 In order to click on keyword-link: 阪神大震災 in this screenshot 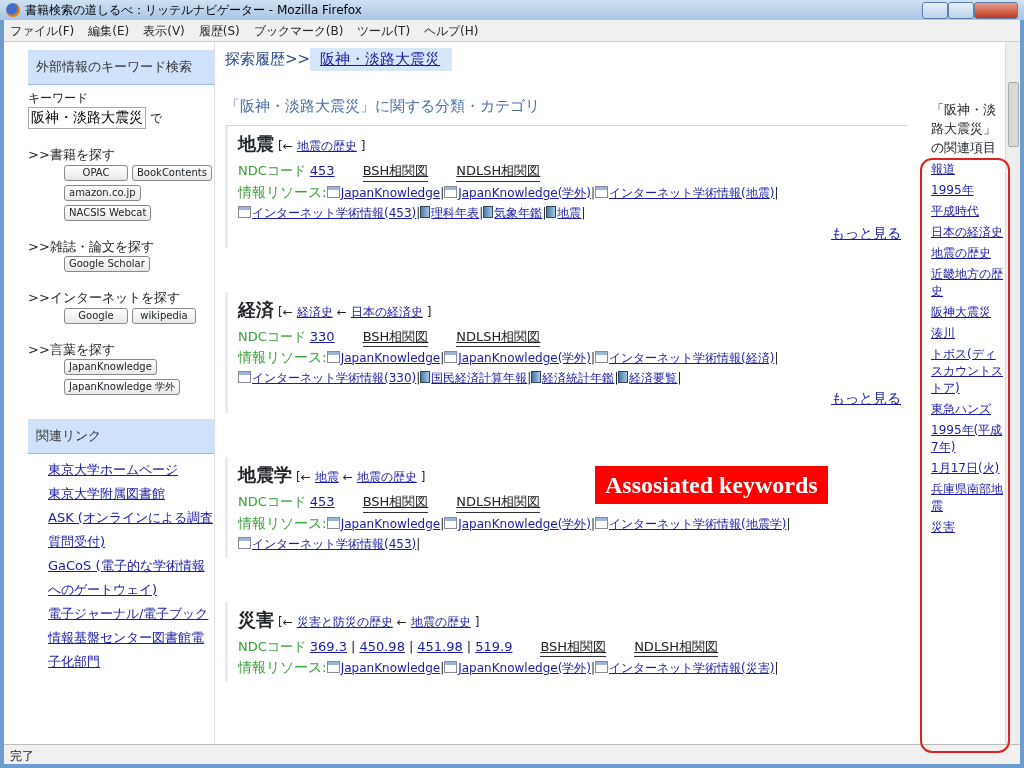, I will do `click(968, 312)`.